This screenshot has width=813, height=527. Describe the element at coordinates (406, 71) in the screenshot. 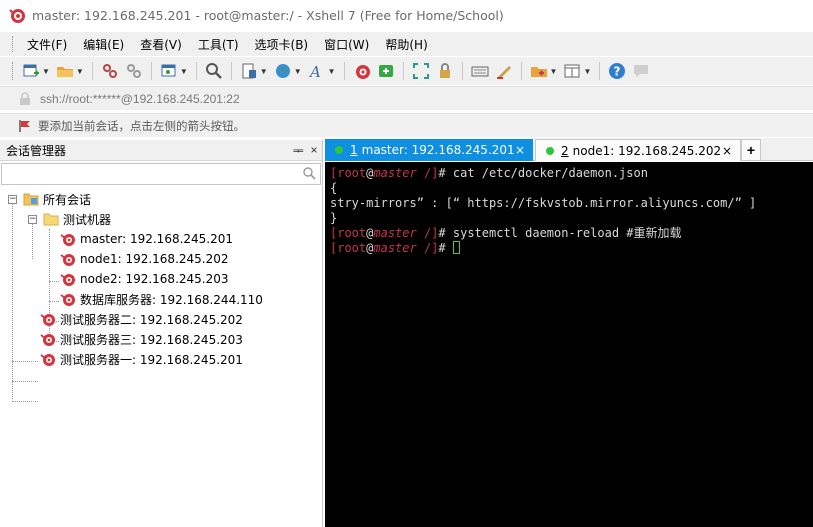

I see `toolbar: ▼ ▼ ▼ ▼ ▼ A ▼ ▼ ▼ ?` at that location.